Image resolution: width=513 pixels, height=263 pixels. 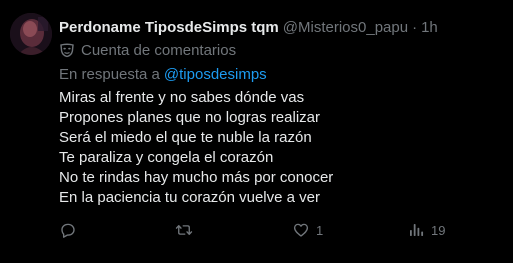 I want to click on retweet-icon, so click(x=184, y=230).